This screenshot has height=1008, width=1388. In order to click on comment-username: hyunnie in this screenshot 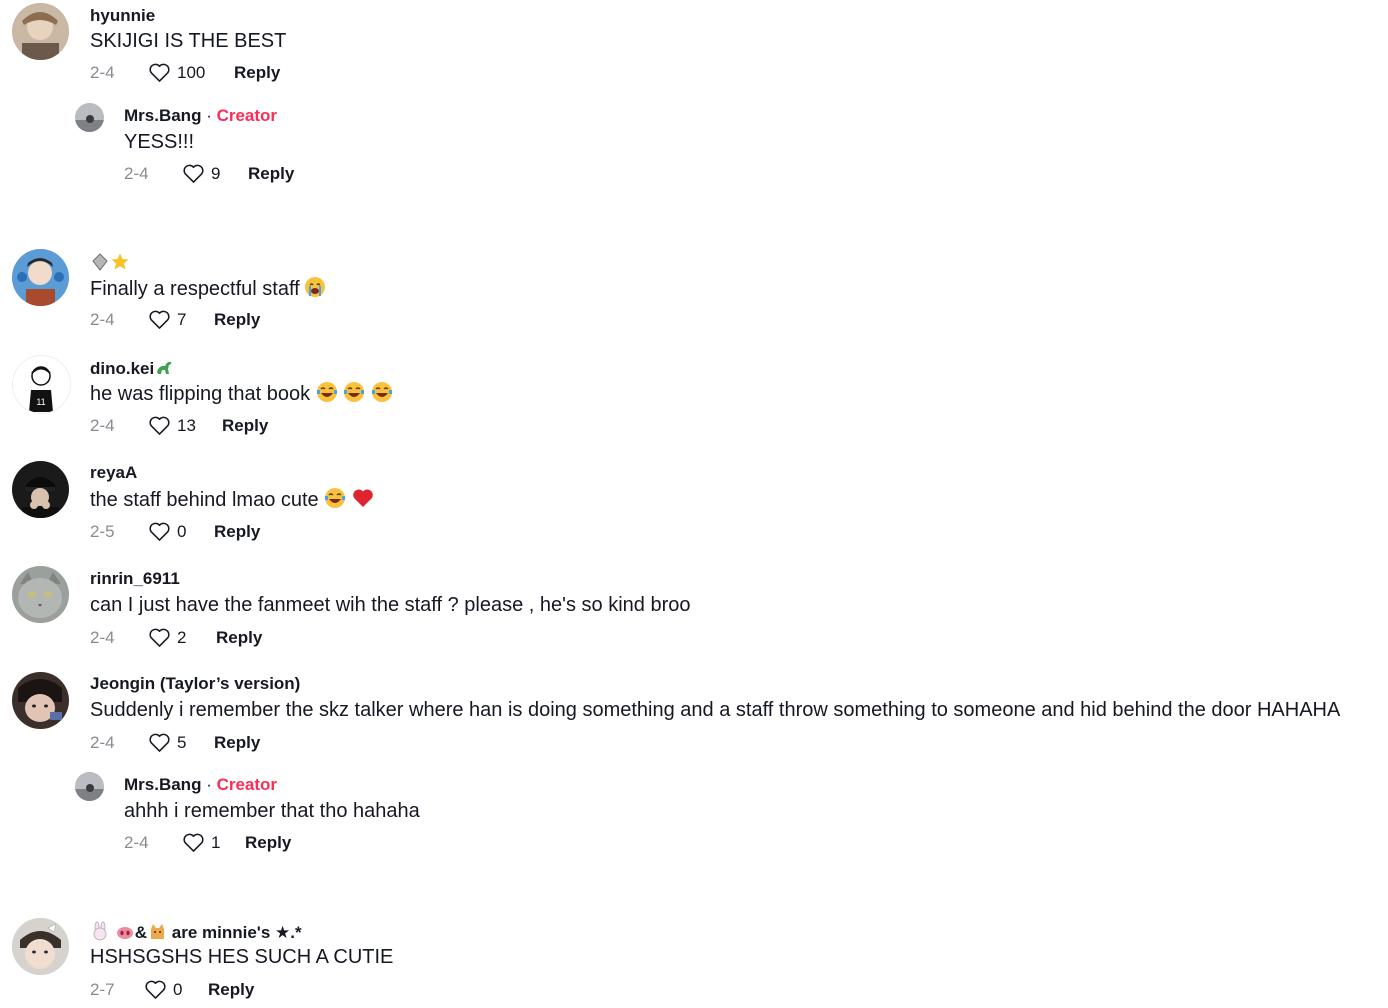, I will do `click(122, 16)`.